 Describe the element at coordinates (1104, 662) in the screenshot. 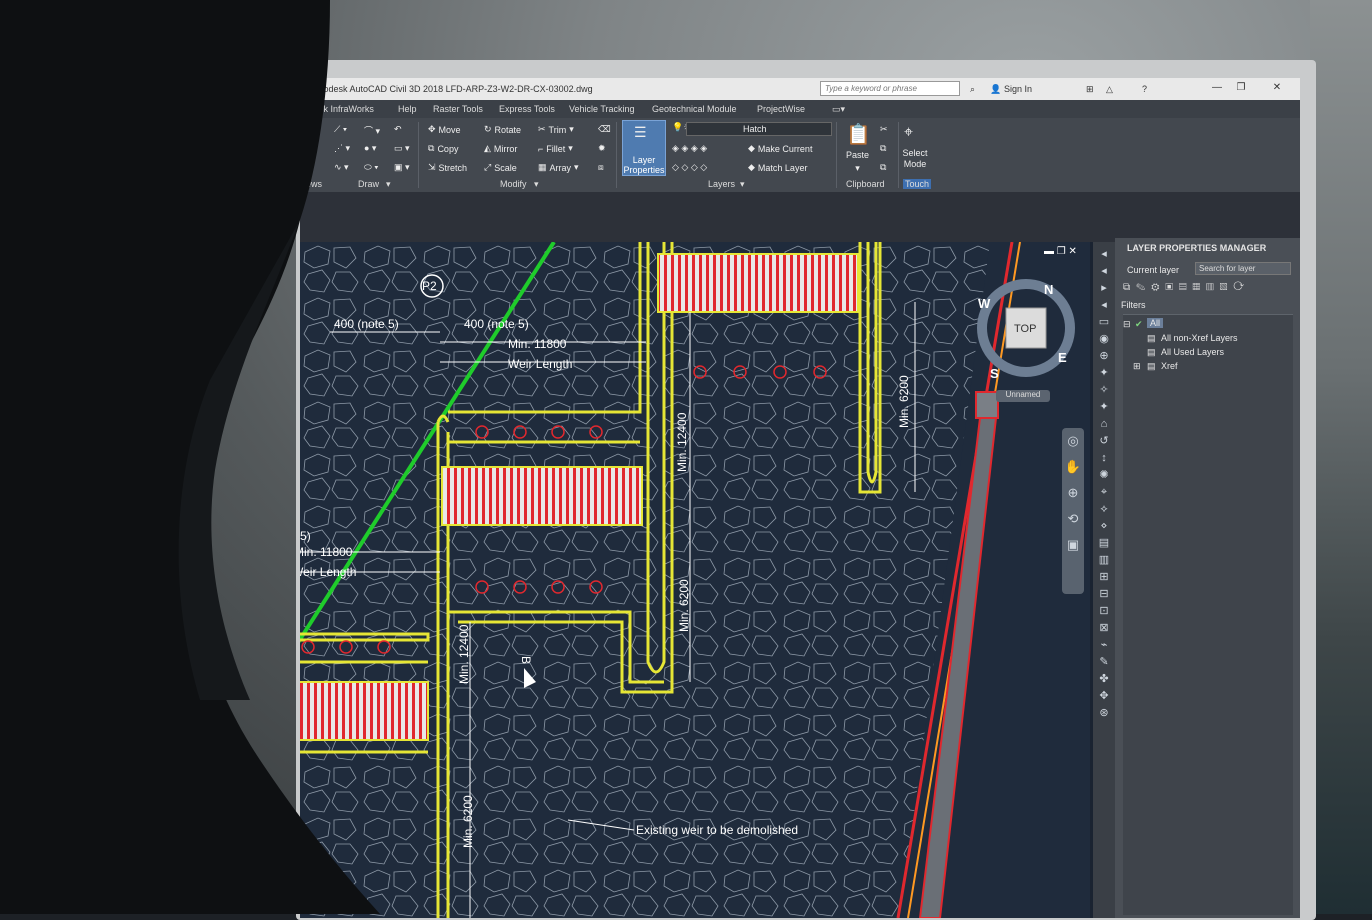

I see `tool-icon: ✎` at that location.